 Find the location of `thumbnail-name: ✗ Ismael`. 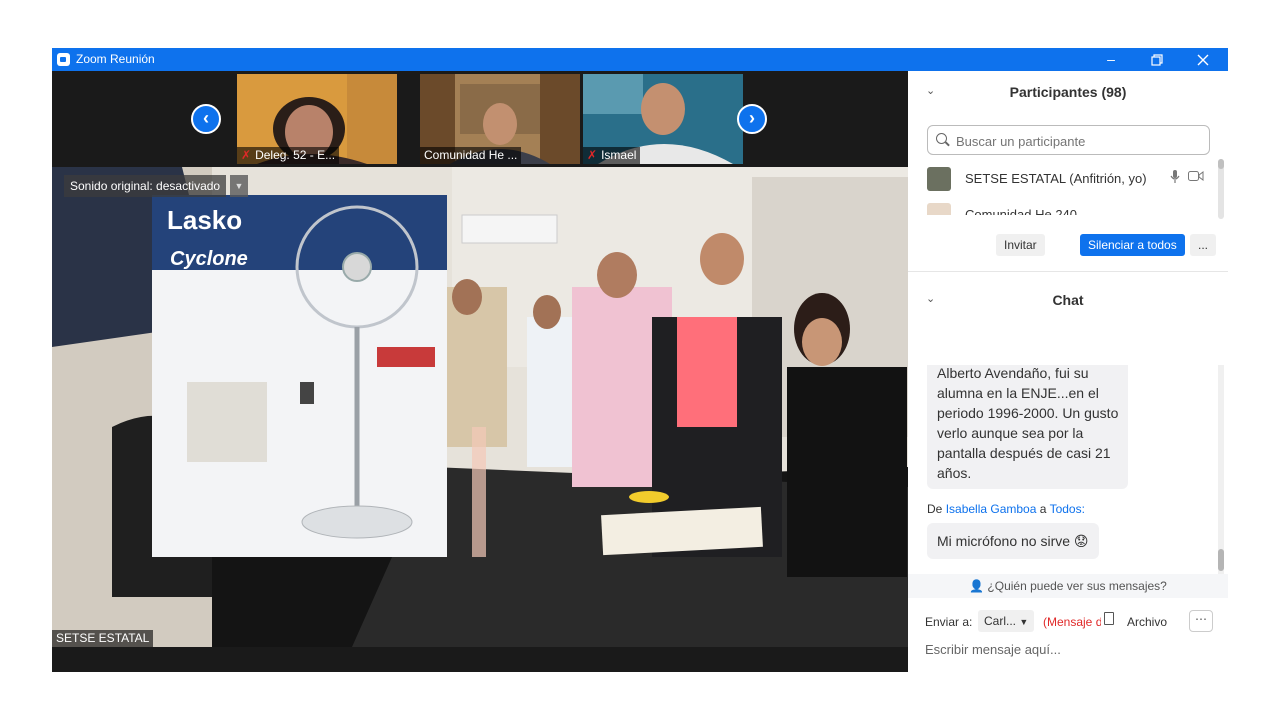

thumbnail-name: ✗ Ismael is located at coordinates (612, 155).